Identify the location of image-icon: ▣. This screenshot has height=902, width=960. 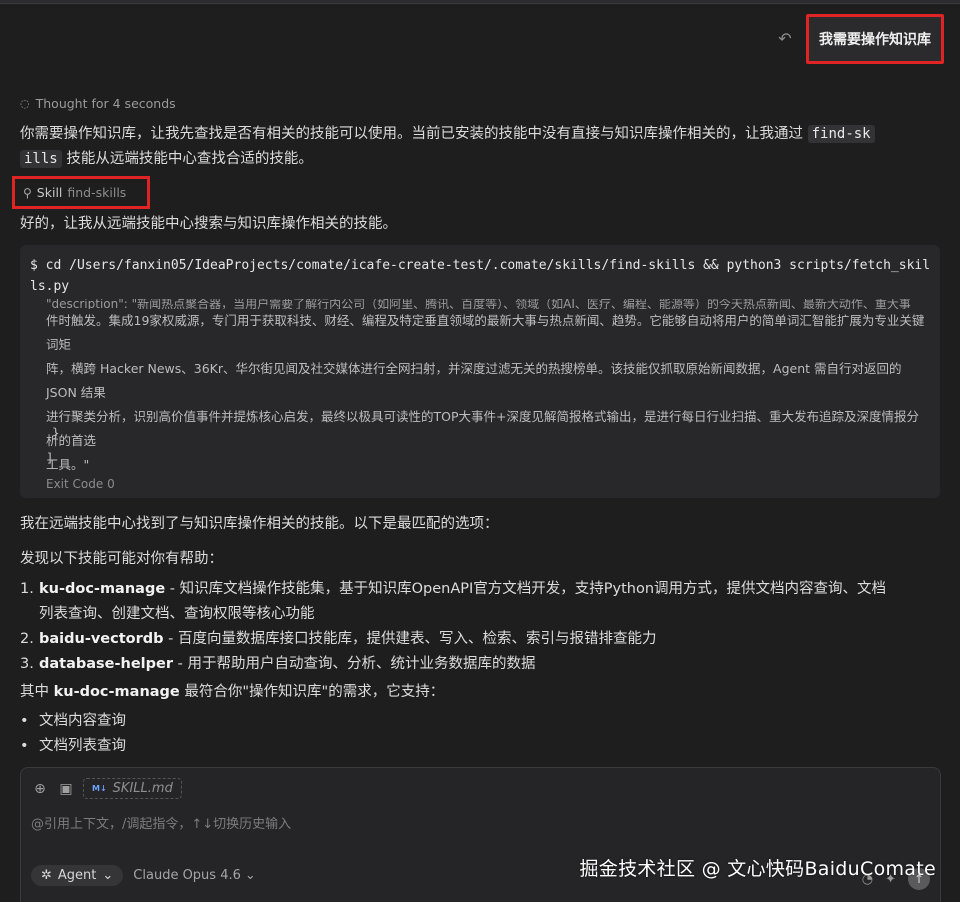
(66, 789).